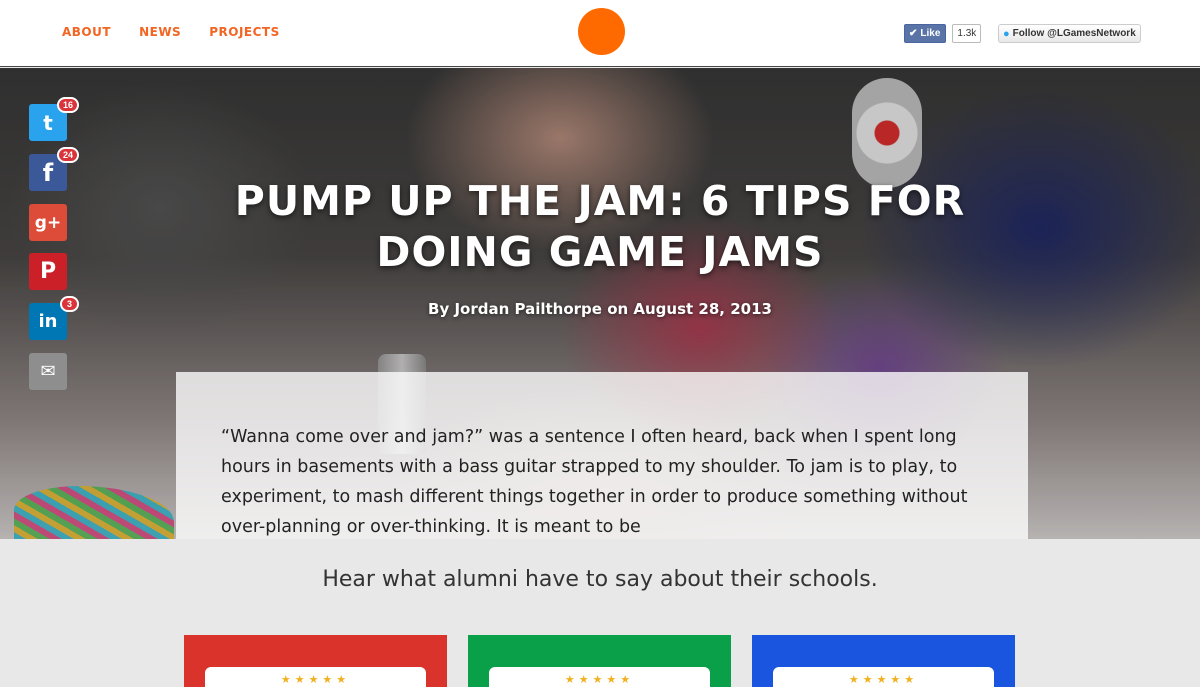  I want to click on facebook-share-count: 24, so click(67, 155).